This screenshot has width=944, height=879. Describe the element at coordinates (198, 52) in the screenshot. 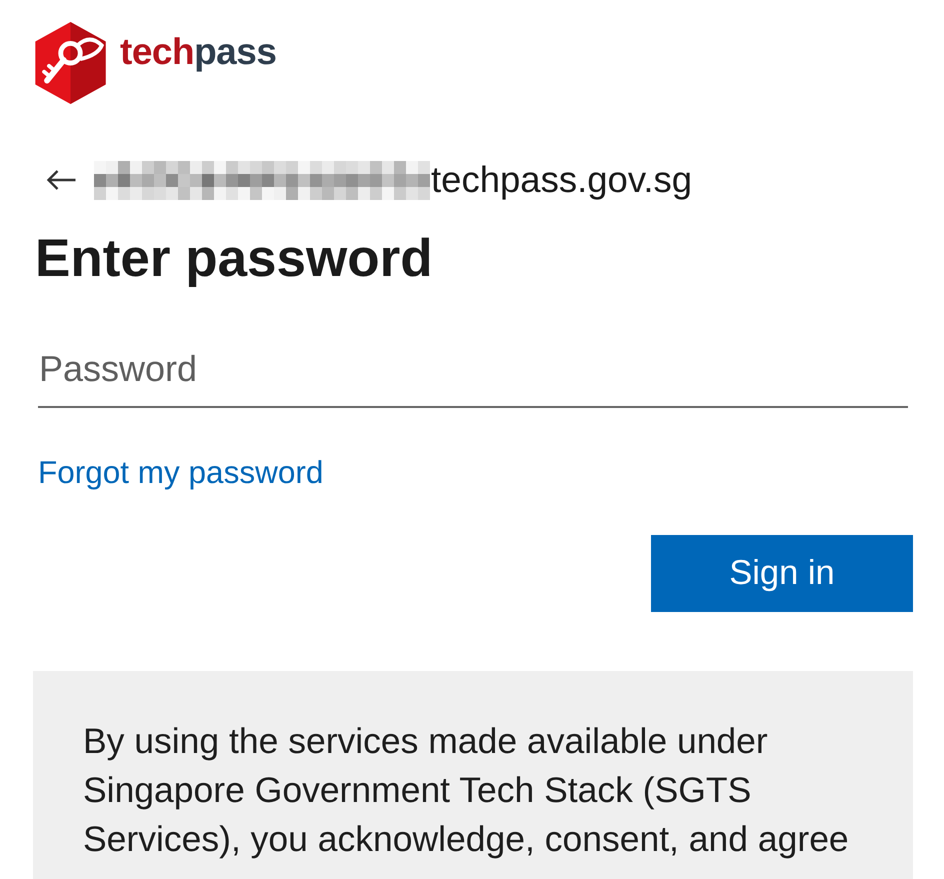

I see `logo-wordmark: techpass` at that location.